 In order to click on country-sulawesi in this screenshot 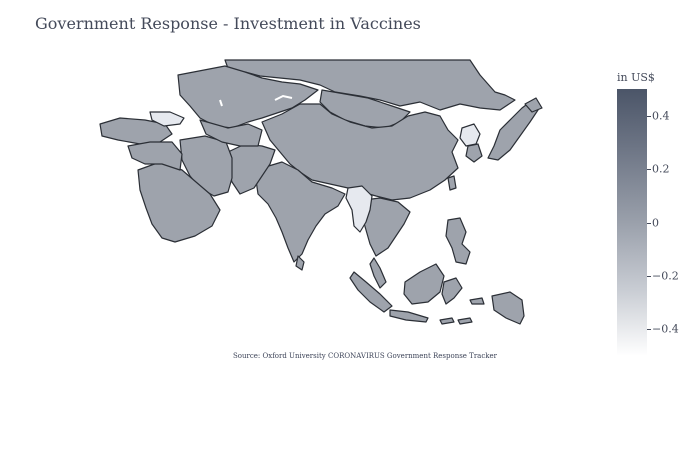, I will do `click(452, 291)`.